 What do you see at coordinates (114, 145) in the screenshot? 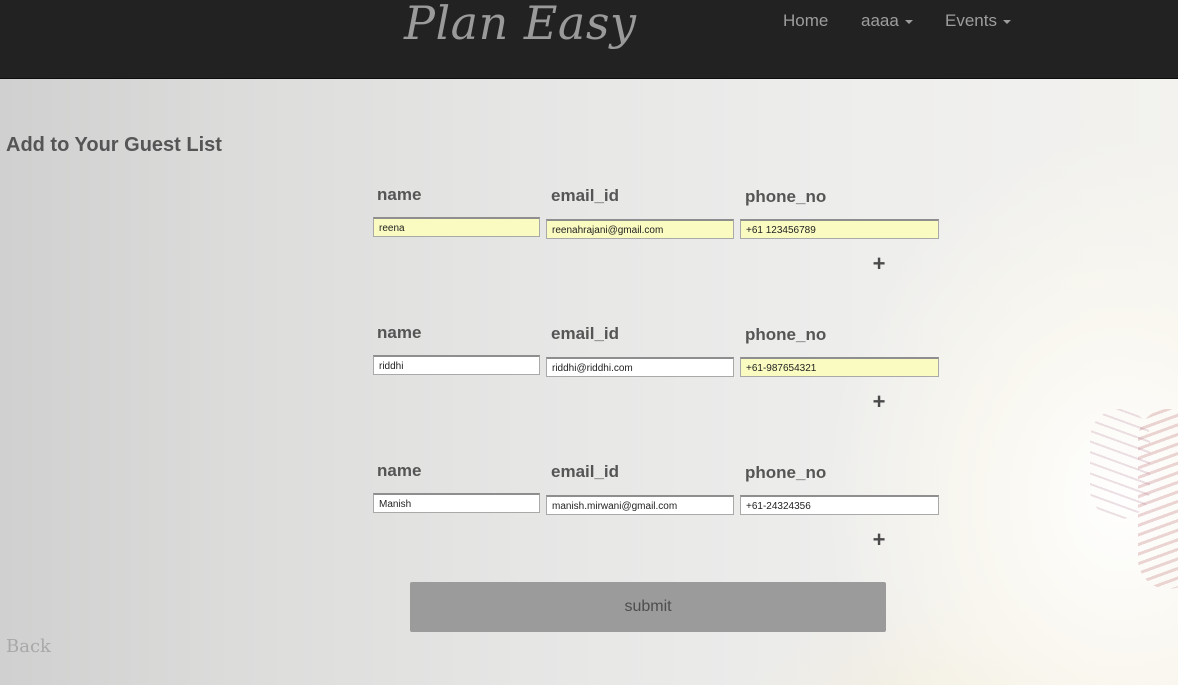
I see `page-title: Add to Your Guest List` at bounding box center [114, 145].